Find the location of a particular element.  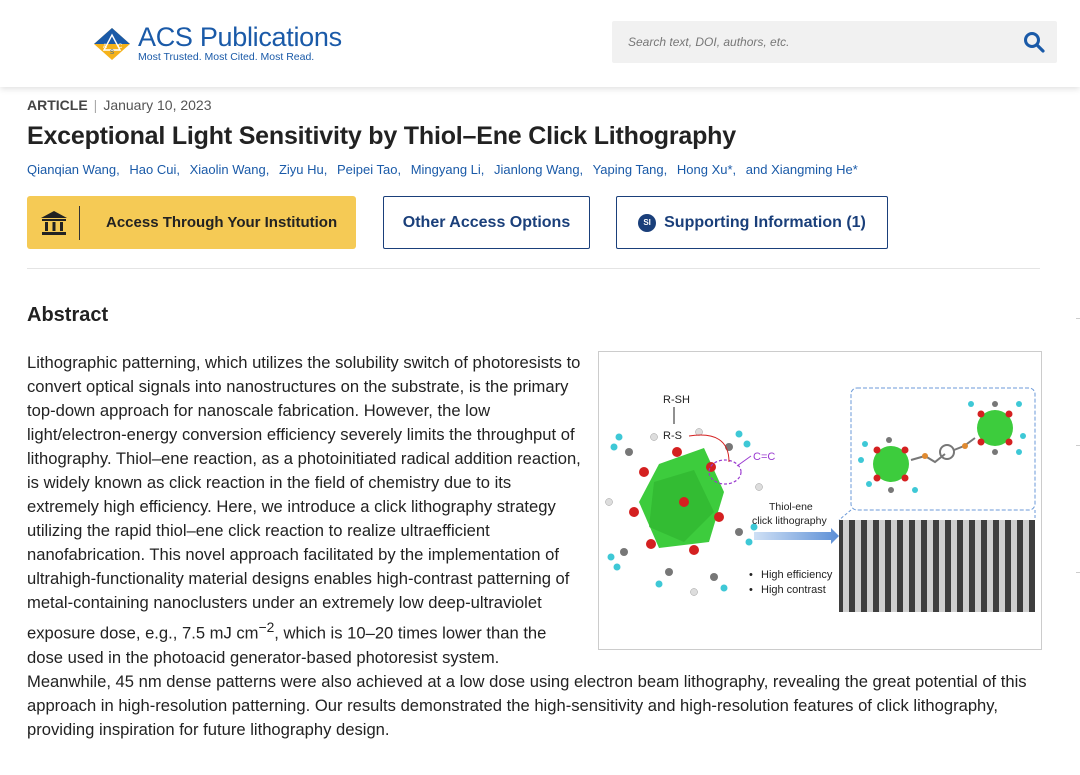

article-meta: ARTICLE | January 10, 2023 is located at coordinates (119, 105).